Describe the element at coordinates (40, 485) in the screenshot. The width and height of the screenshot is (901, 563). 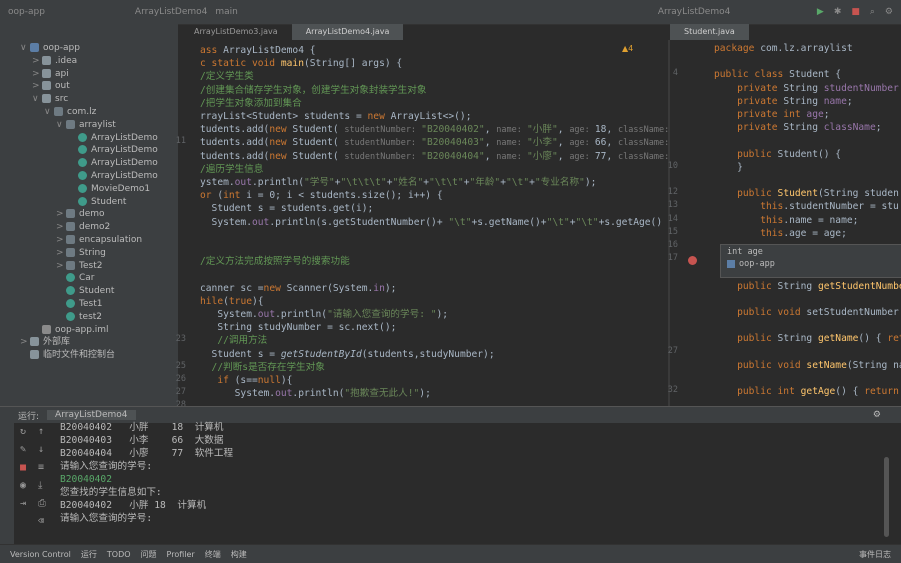
I see `scroll-end-icon: ⤓` at that location.